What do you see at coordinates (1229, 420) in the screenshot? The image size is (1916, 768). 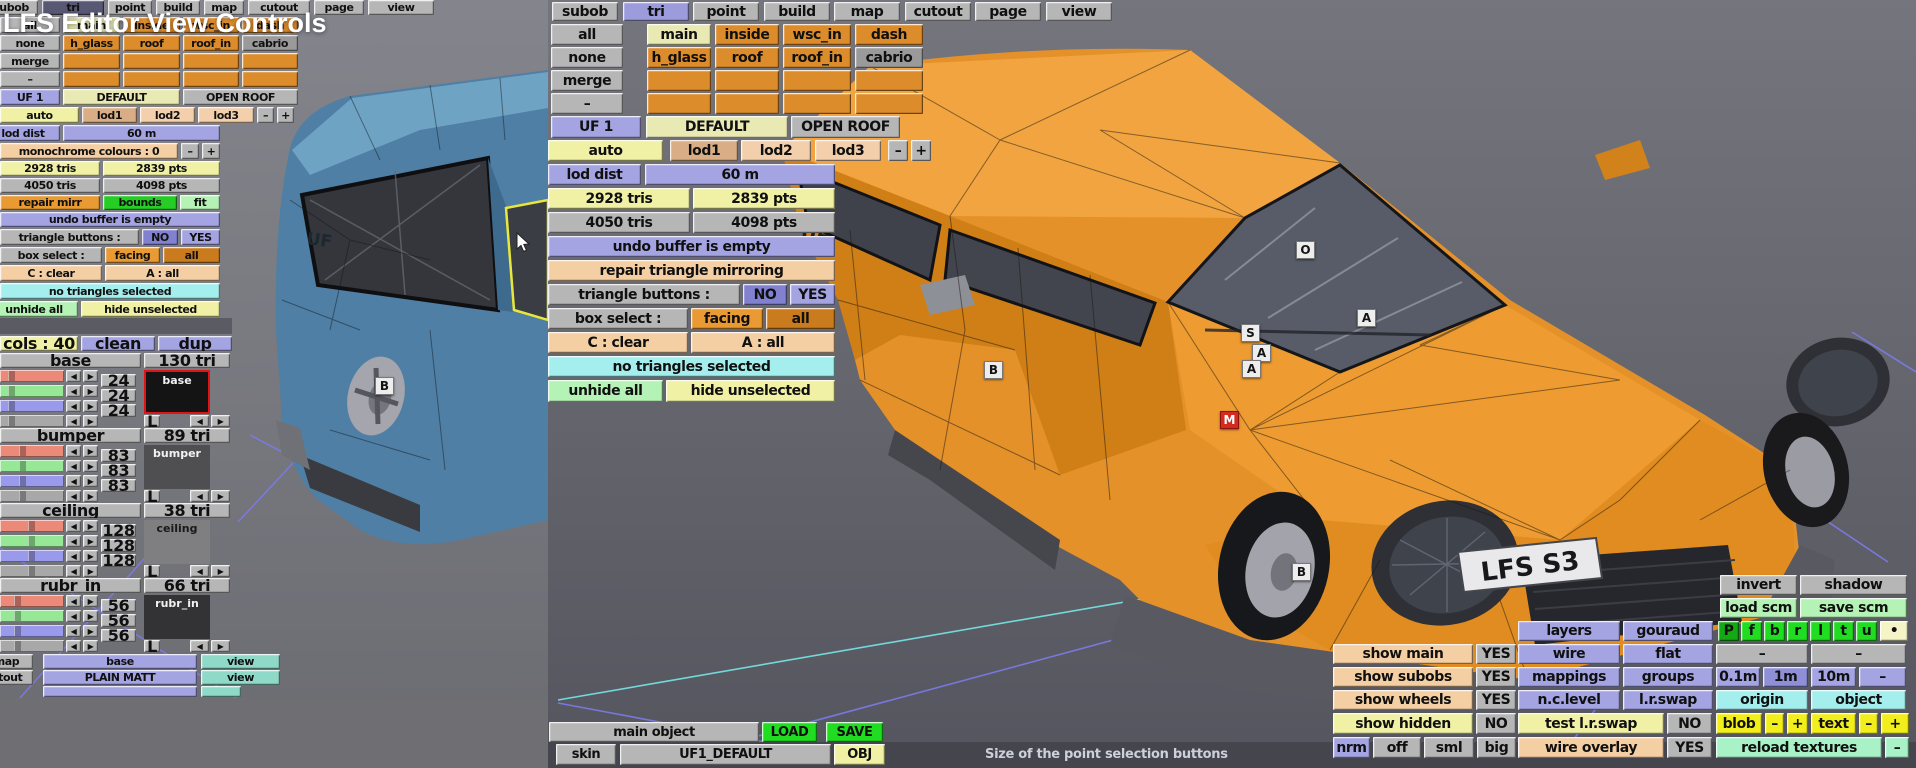 I see `selection-badge-m: M` at bounding box center [1229, 420].